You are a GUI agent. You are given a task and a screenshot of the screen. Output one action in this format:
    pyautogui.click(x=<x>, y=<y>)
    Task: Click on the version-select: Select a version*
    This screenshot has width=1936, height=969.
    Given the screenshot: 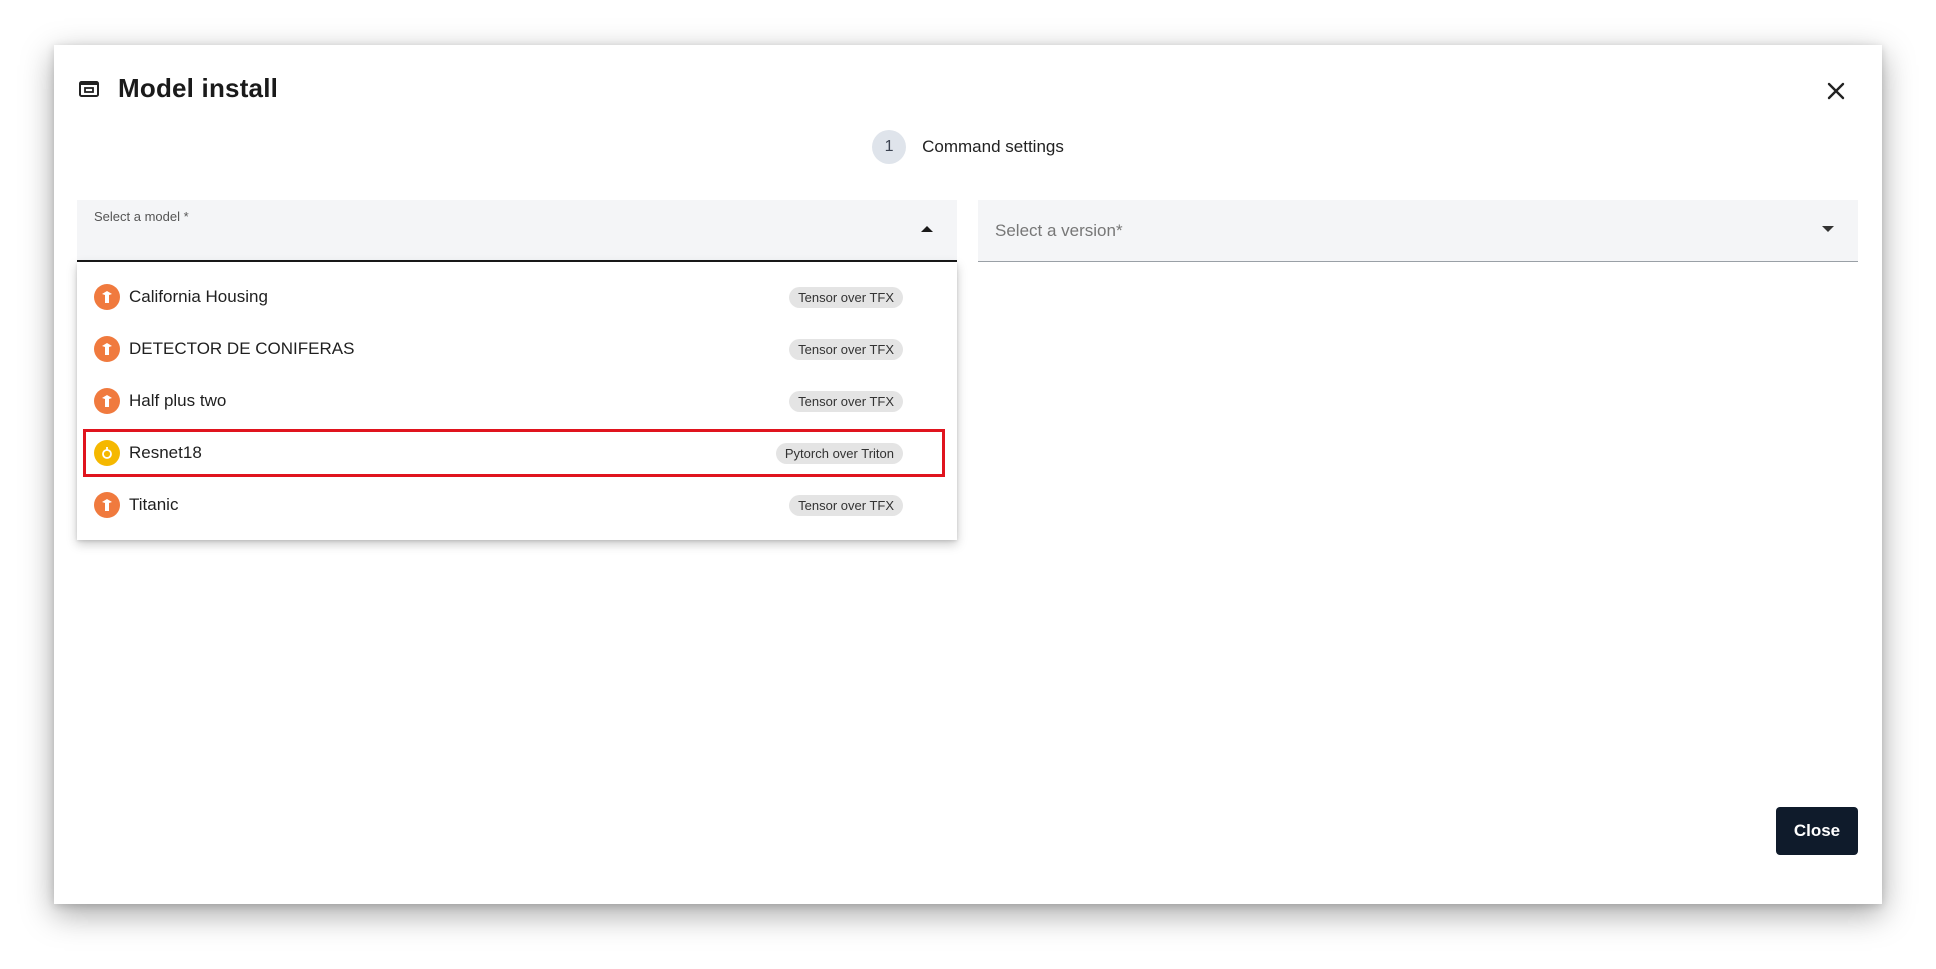 What is the action you would take?
    pyautogui.click(x=1418, y=231)
    